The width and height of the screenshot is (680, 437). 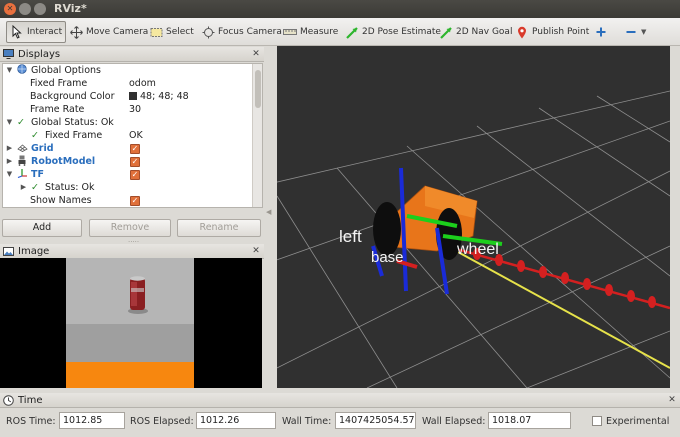 What do you see at coordinates (135, 201) in the screenshot?
I see `show-names-checkbox: ✓` at bounding box center [135, 201].